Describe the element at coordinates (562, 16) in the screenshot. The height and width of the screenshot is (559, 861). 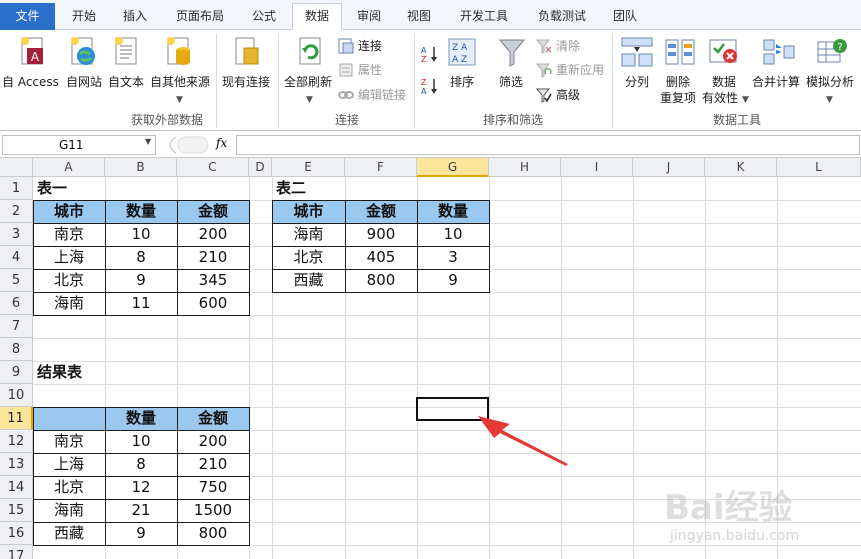
I see `tab-load-test: 负载测试` at that location.